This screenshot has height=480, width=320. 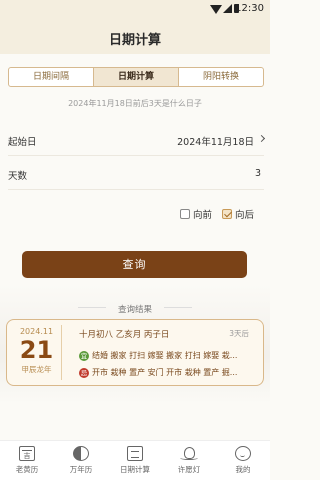 I want to click on result-year-month: 2024.11, so click(x=36, y=331).